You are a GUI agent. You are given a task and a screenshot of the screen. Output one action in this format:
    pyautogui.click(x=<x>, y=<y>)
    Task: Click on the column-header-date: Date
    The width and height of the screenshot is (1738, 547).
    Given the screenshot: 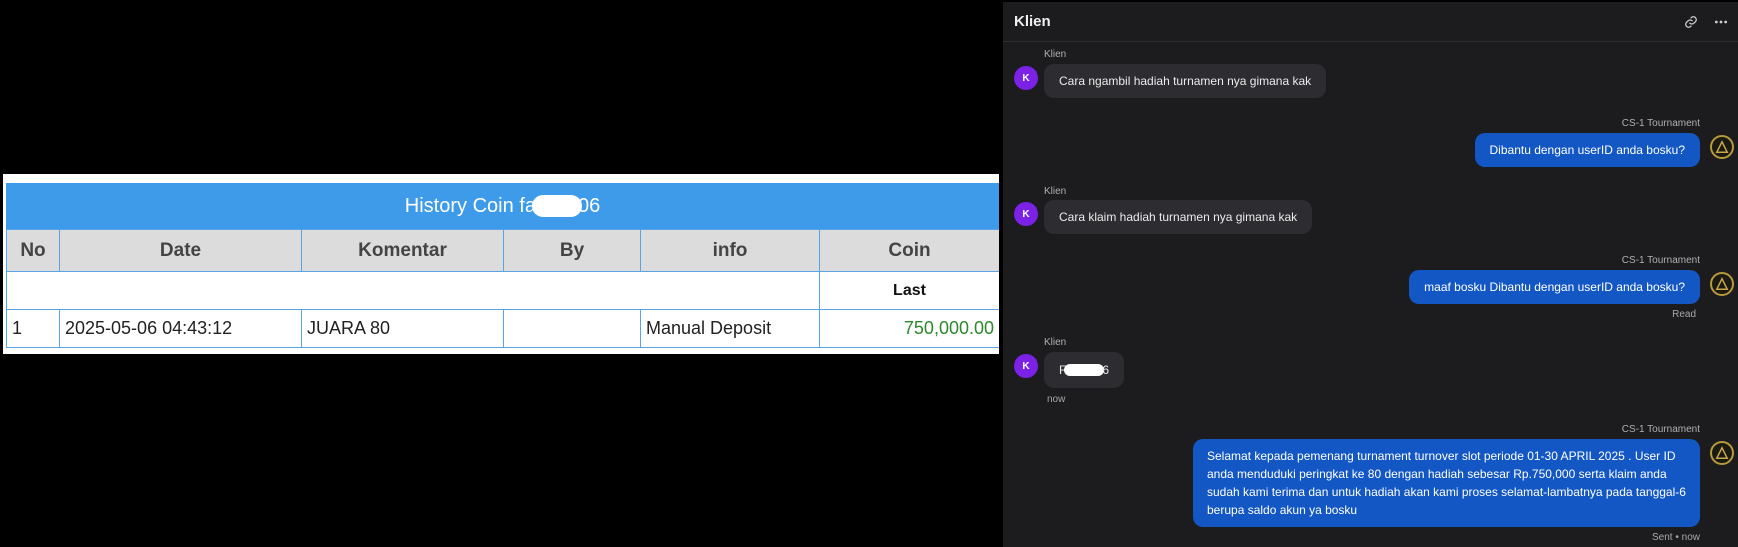 What is the action you would take?
    pyautogui.click(x=180, y=250)
    